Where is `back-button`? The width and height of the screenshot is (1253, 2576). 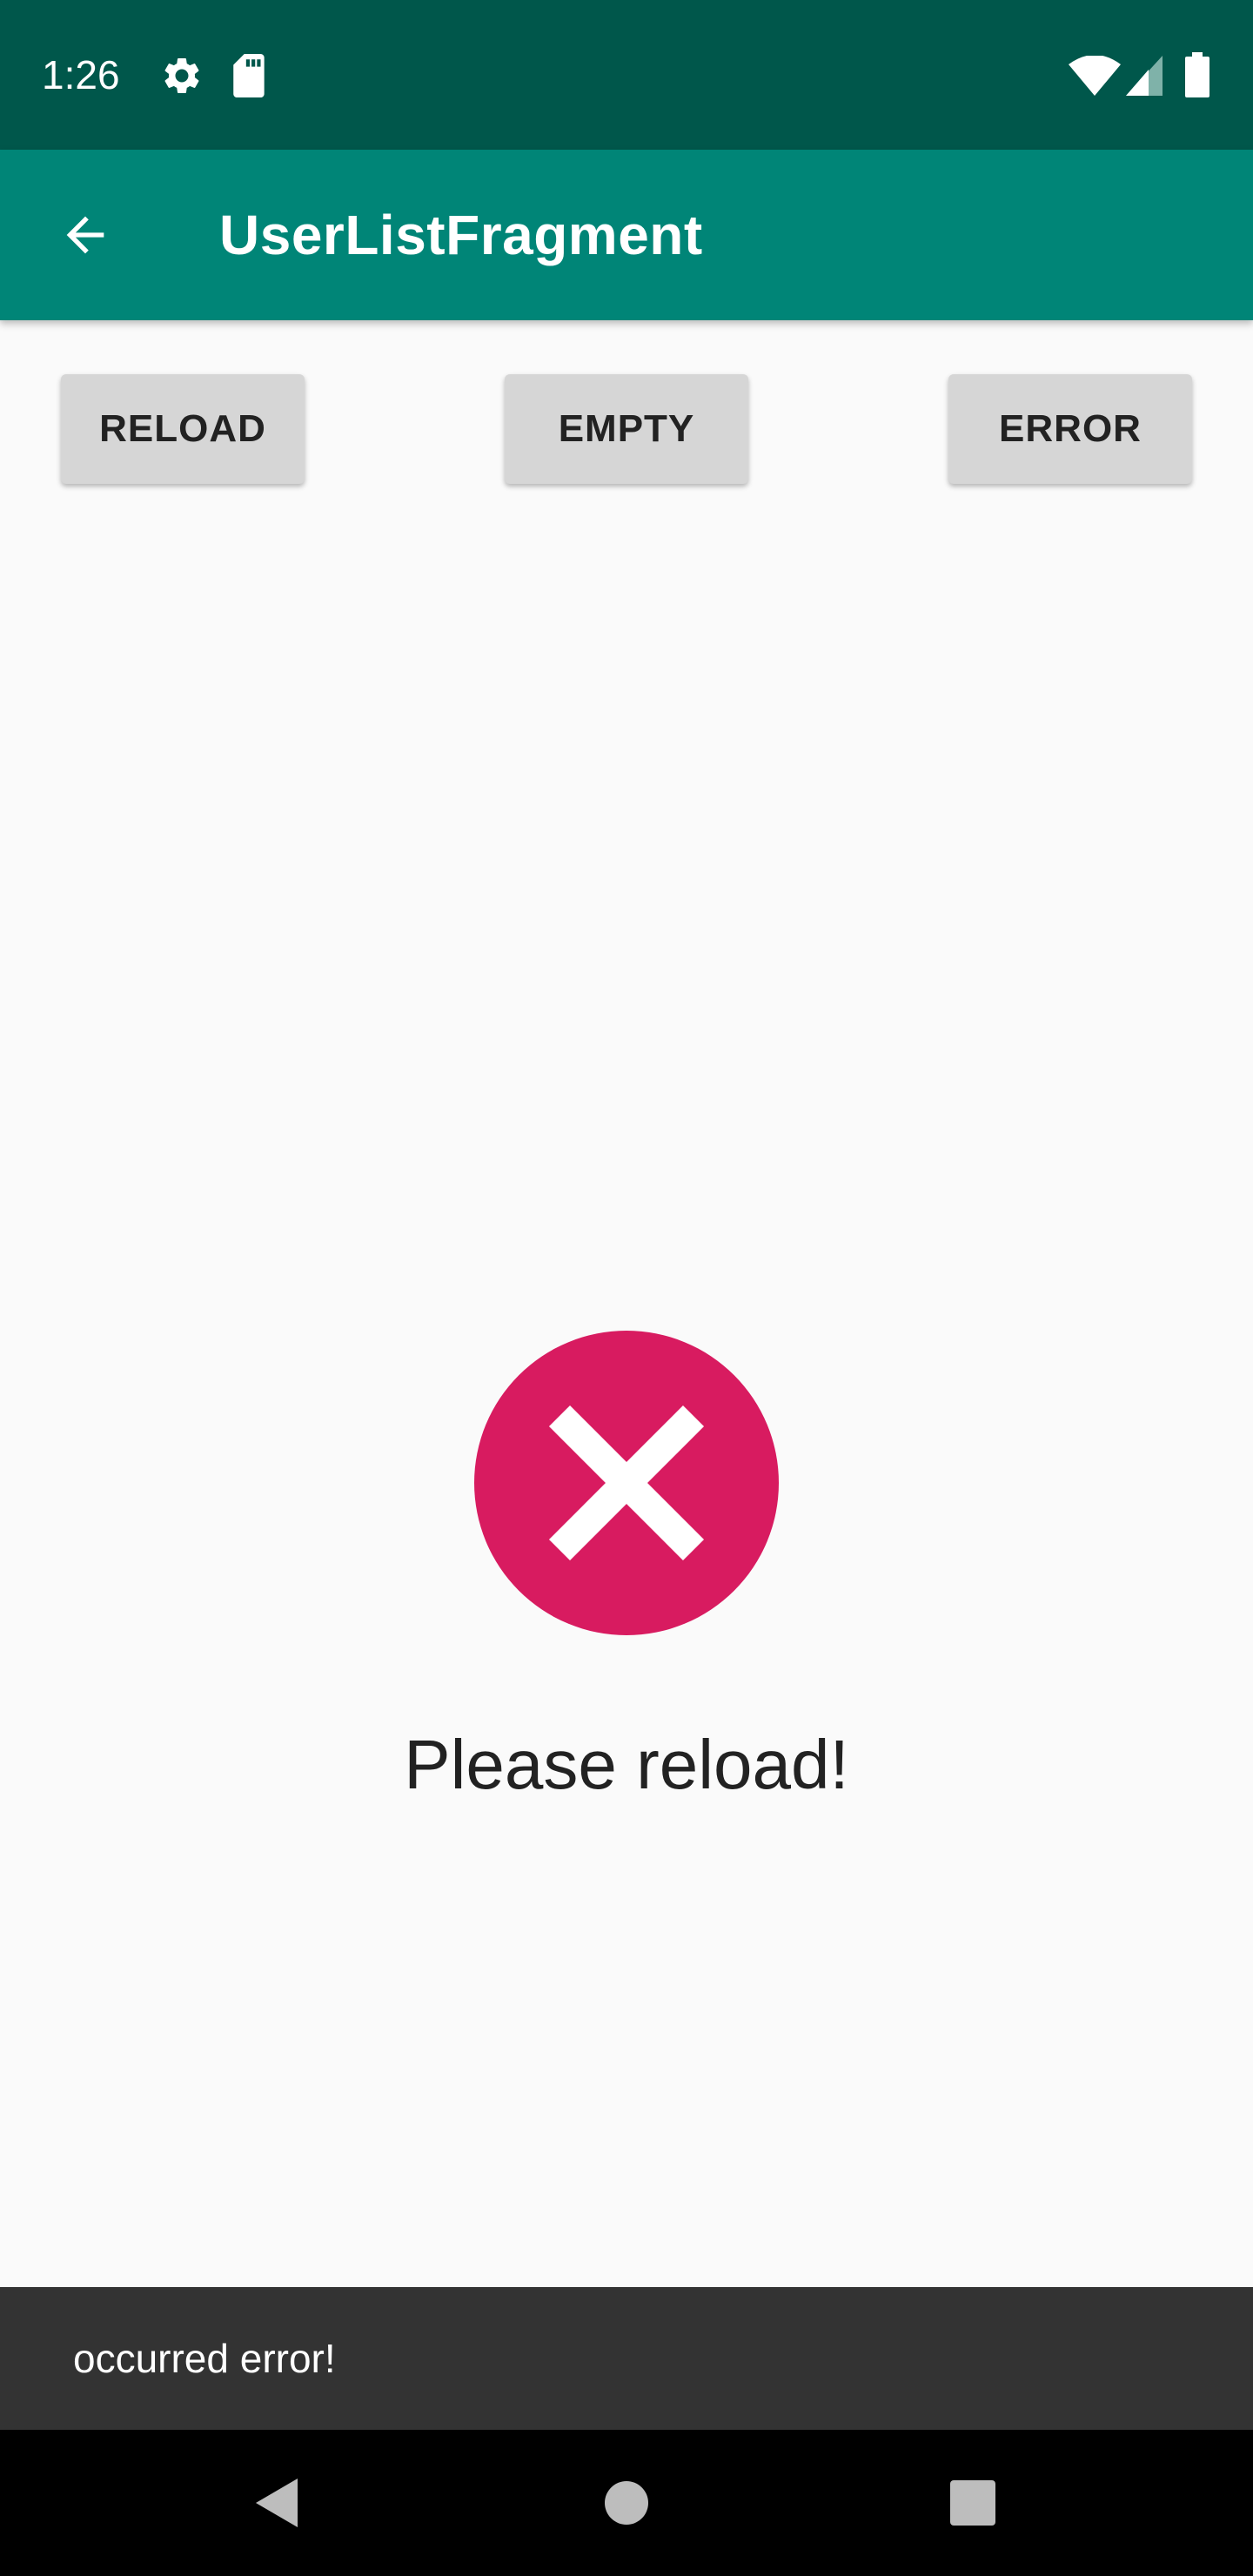 back-button is located at coordinates (85, 234).